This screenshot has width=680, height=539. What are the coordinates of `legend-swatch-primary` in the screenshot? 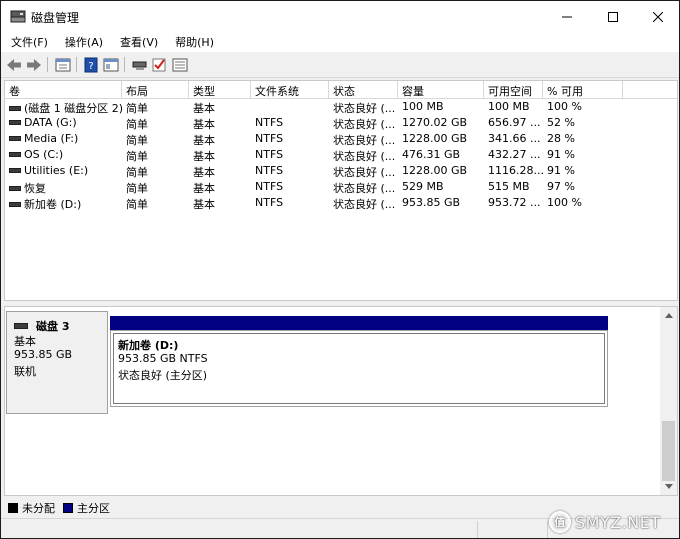 It's located at (68, 508).